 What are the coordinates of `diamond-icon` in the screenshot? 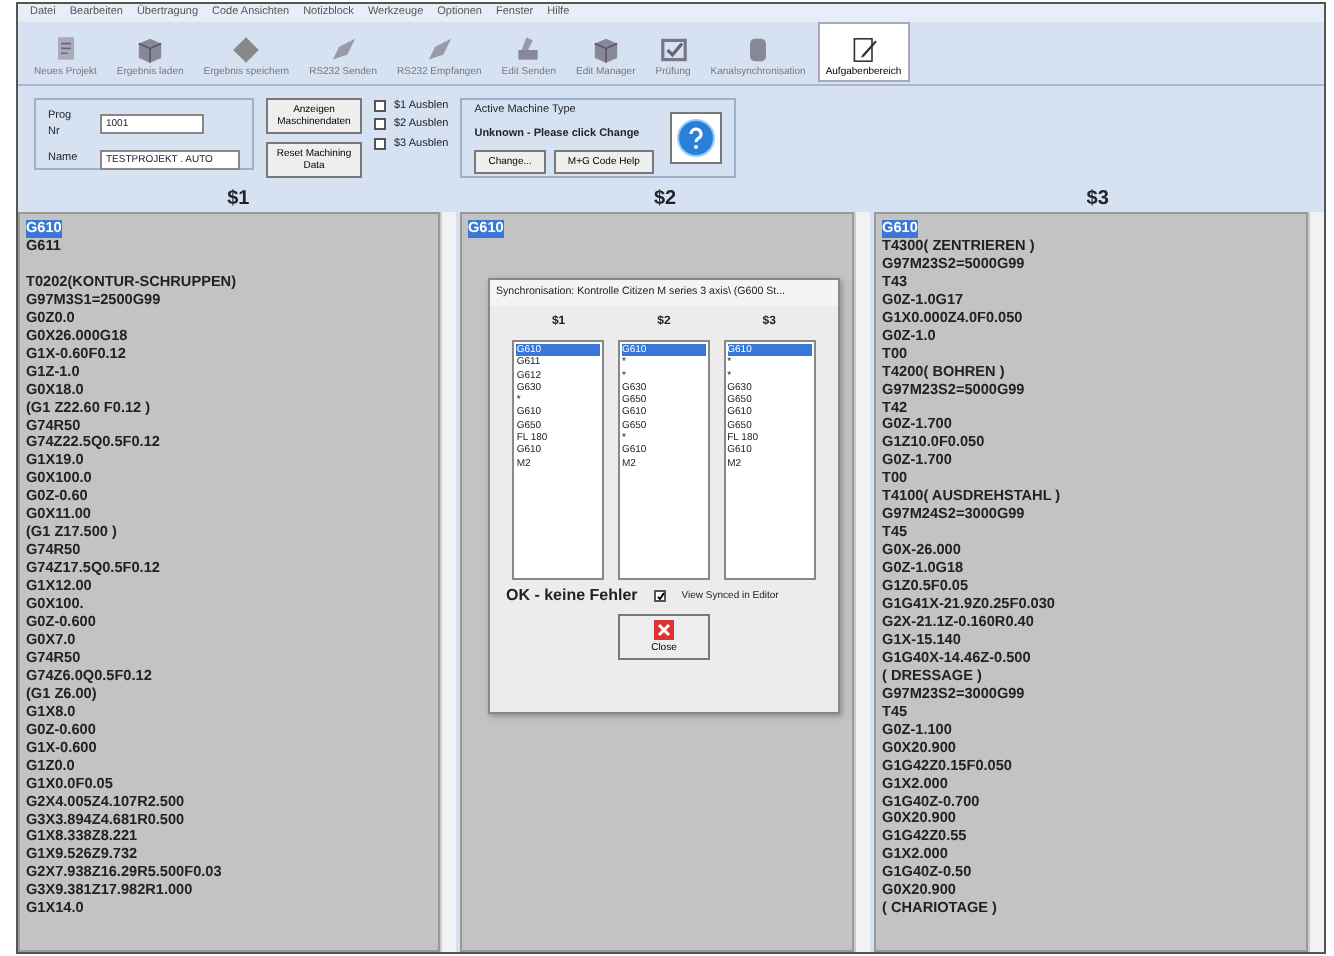 It's located at (246, 50).